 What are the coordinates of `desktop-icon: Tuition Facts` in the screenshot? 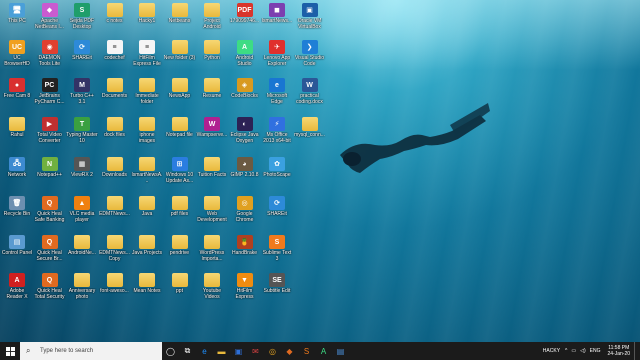 It's located at (212, 171).